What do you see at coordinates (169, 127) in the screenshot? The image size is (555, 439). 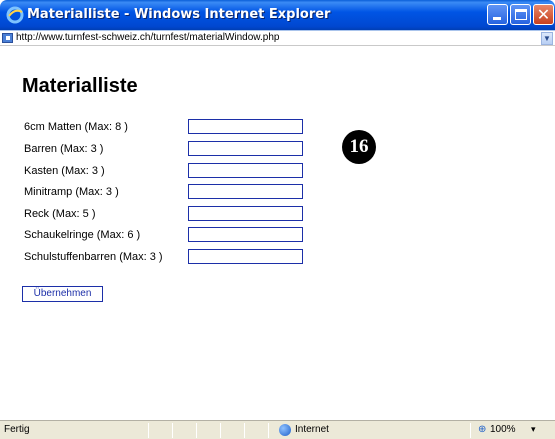 I see `material-row: 6cm Matten (Max: 8 )` at bounding box center [169, 127].